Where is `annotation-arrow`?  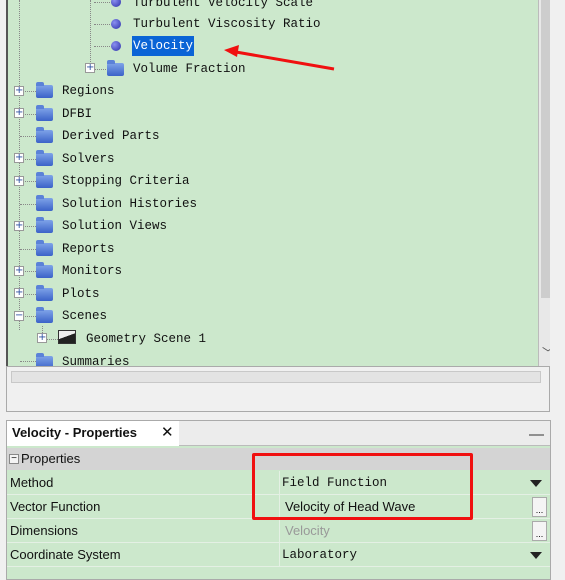 annotation-arrow is located at coordinates (279, 58).